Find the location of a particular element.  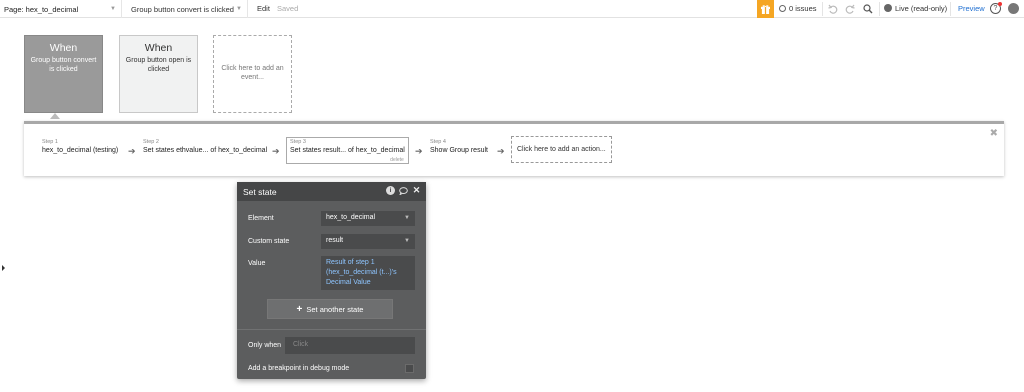

set-another-state-button: + Set another state is located at coordinates (330, 309).